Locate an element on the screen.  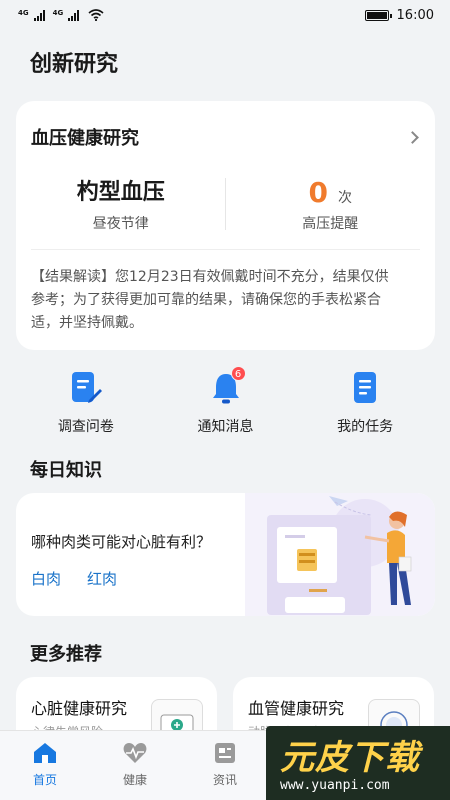
result-note-line: 参考；为了获得更加可靠的结果，请确保您的手表松紧合 is located at coordinates (206, 300).